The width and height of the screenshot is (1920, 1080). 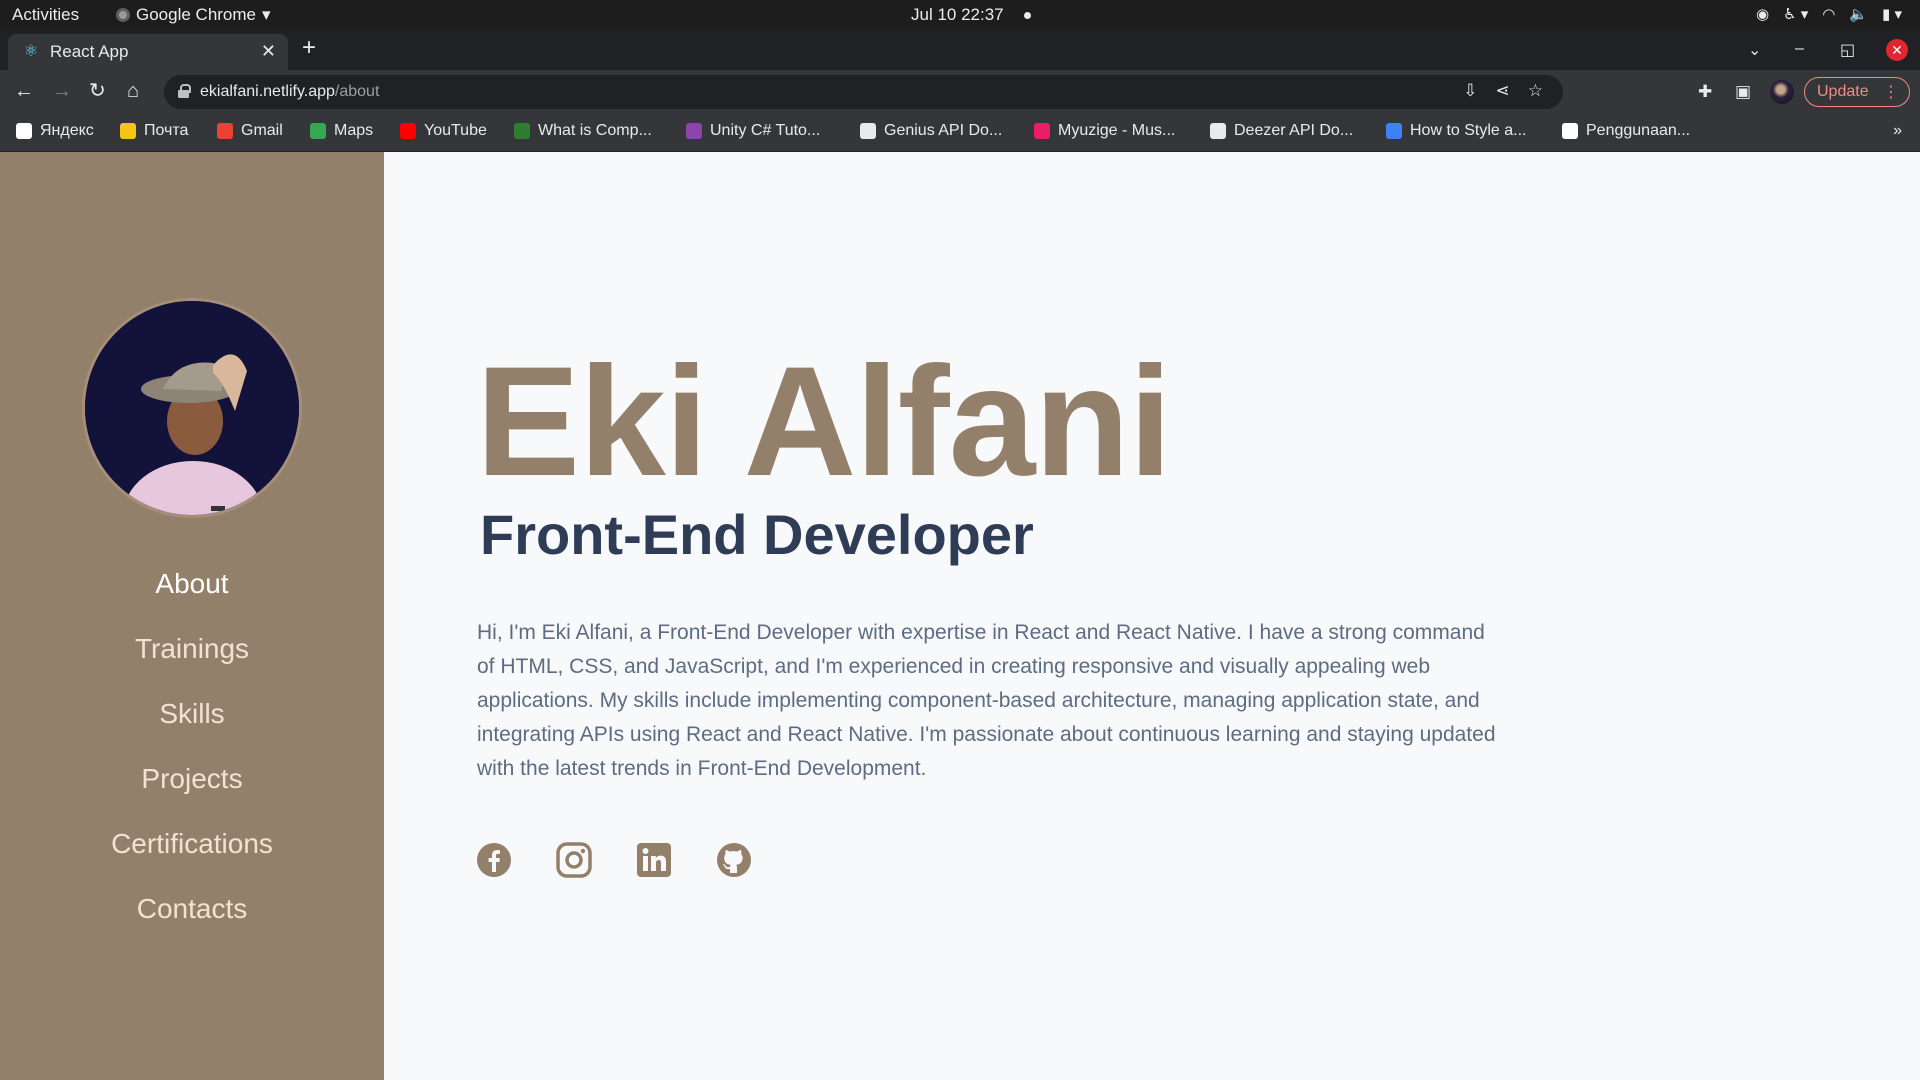 I want to click on system-tray: ◉ ♿ ▾ ◠ 🔈 ▮ ▾, so click(x=1829, y=14).